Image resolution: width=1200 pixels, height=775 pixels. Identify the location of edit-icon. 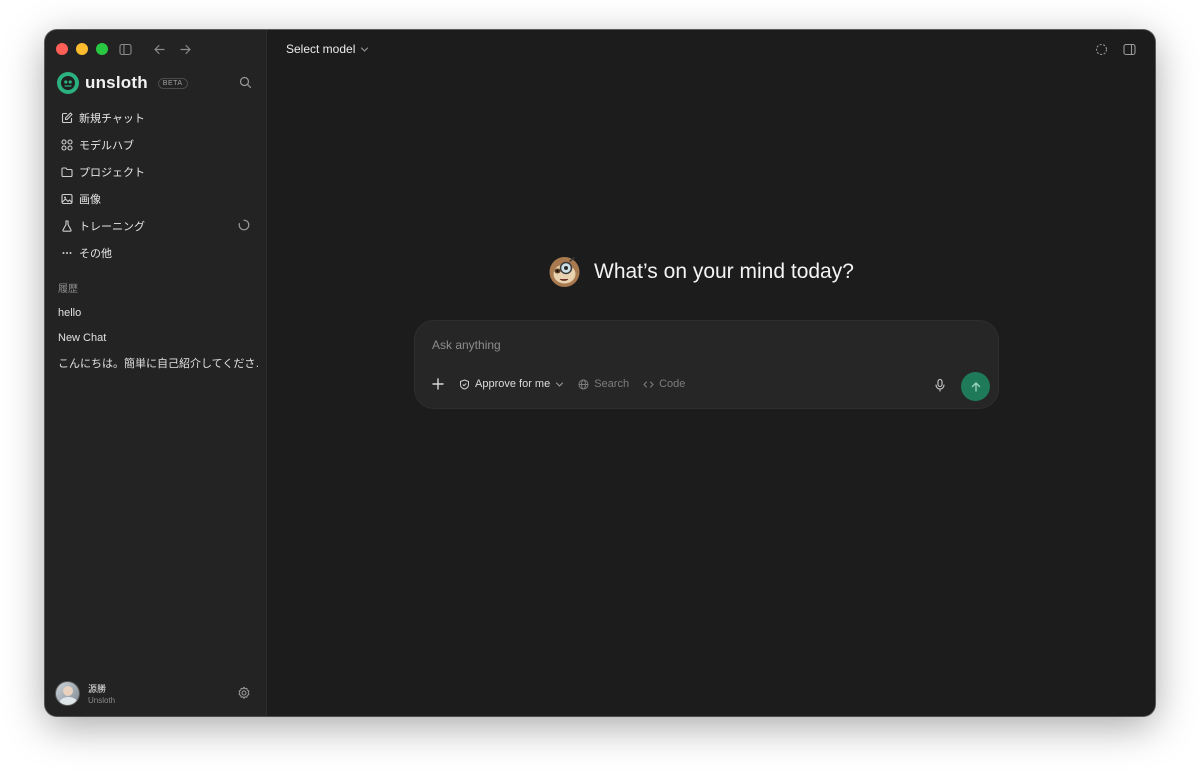
(66, 117).